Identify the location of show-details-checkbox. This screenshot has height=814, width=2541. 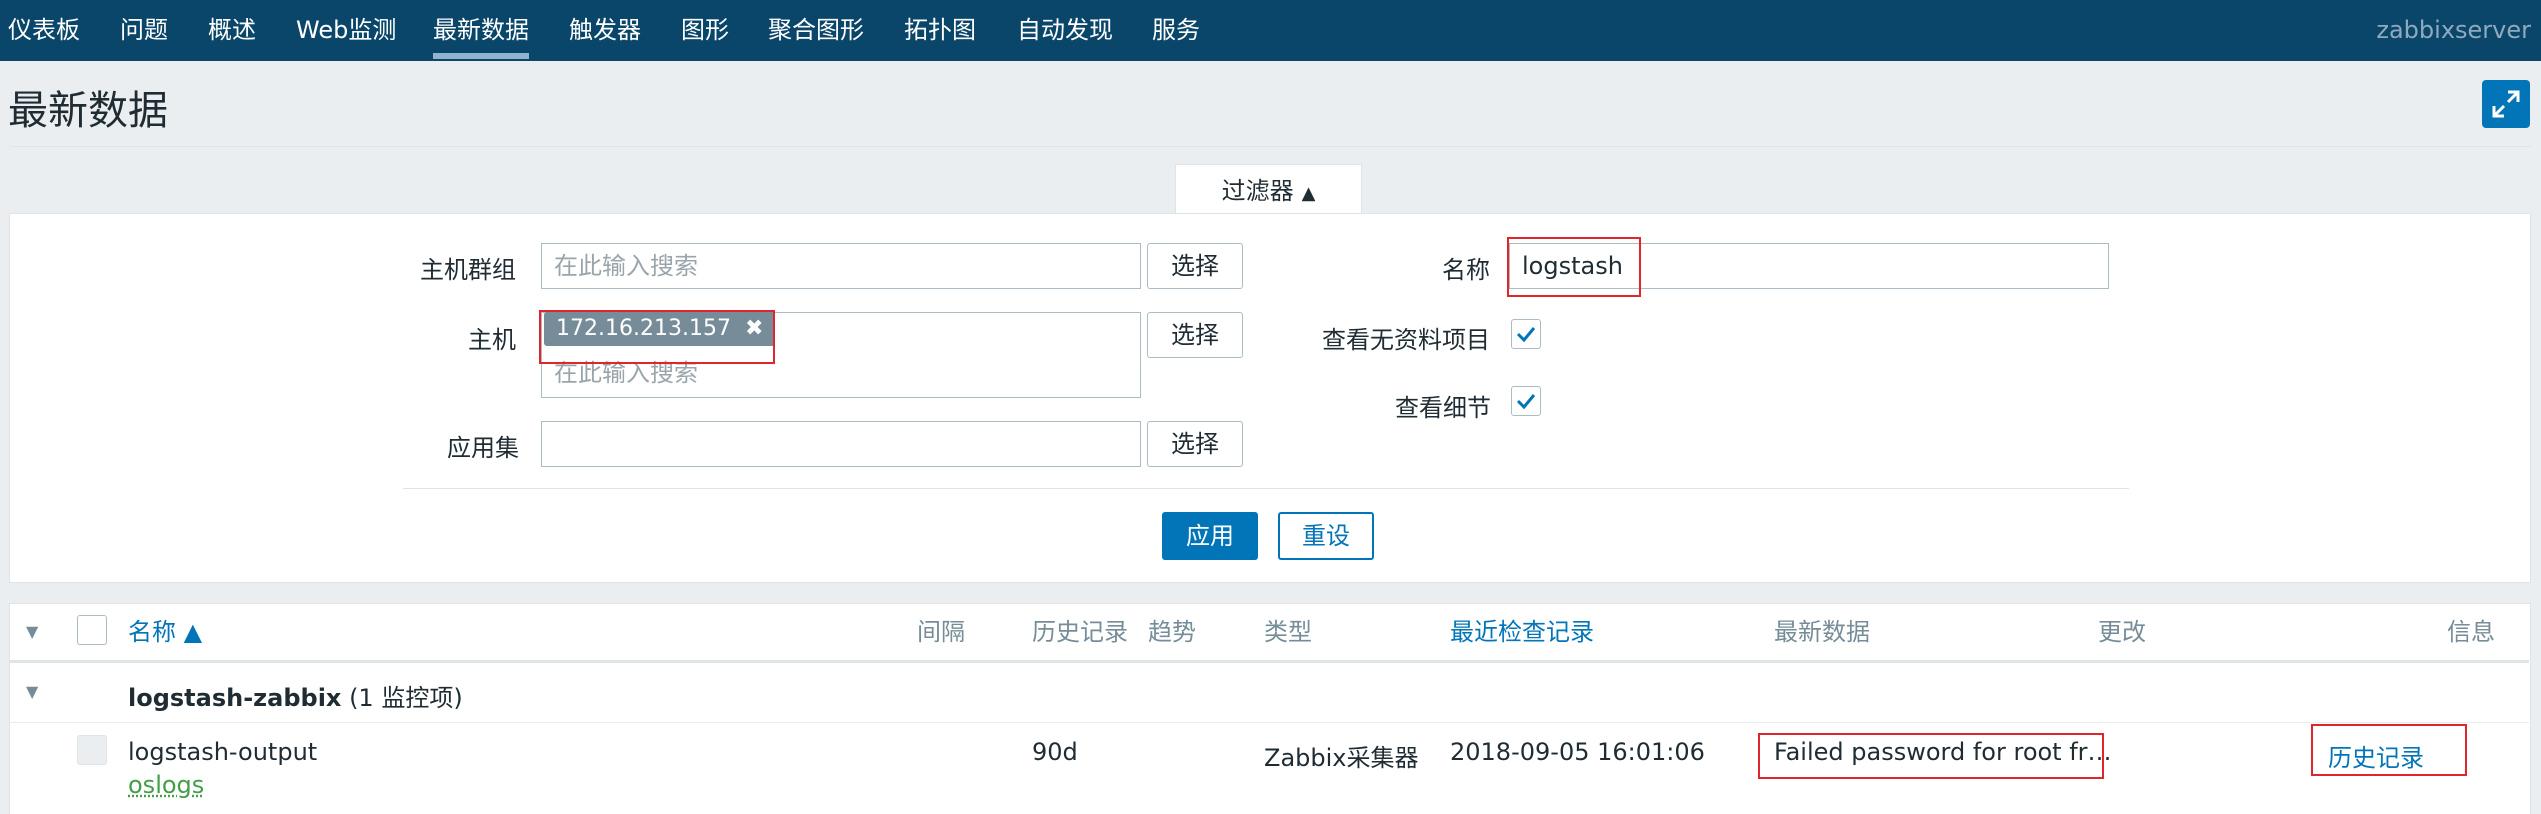
(1526, 401).